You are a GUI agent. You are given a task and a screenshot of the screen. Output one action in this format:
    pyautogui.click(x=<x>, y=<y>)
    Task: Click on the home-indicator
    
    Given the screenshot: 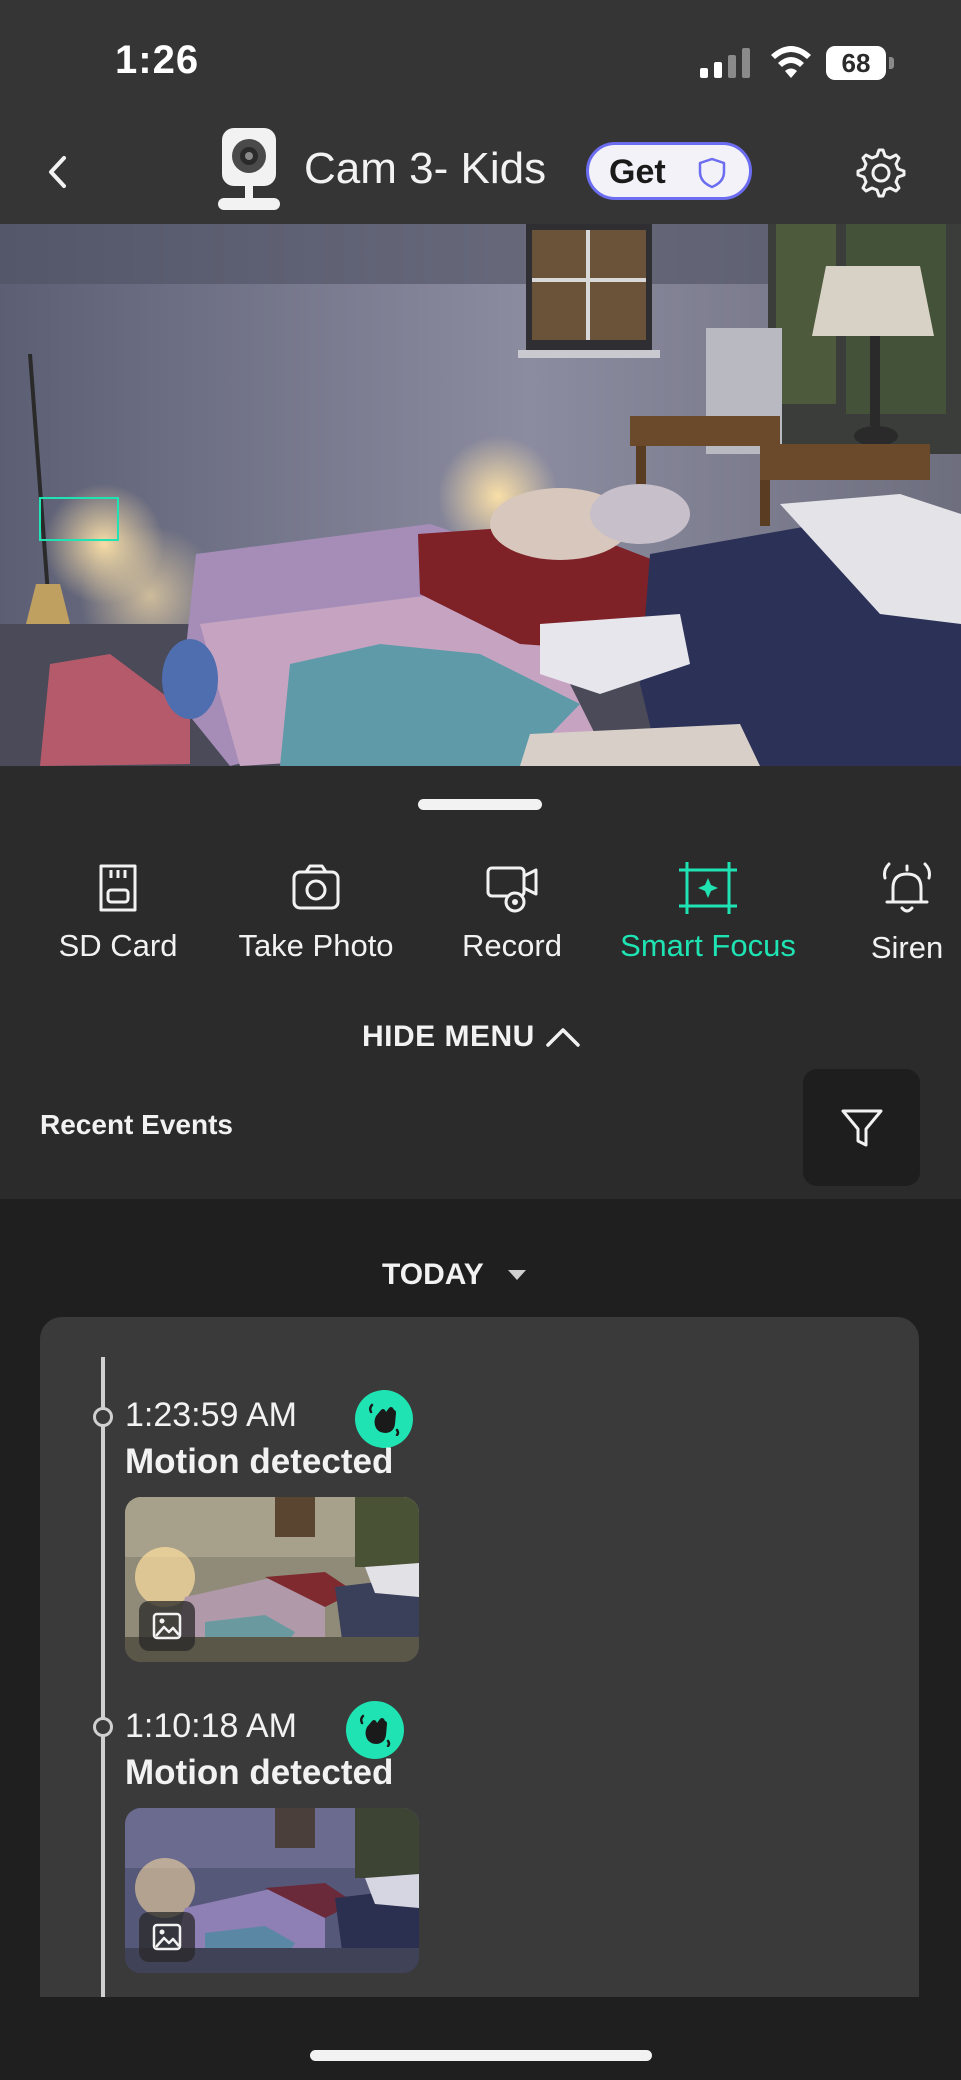 What is the action you would take?
    pyautogui.click(x=481, y=2055)
    